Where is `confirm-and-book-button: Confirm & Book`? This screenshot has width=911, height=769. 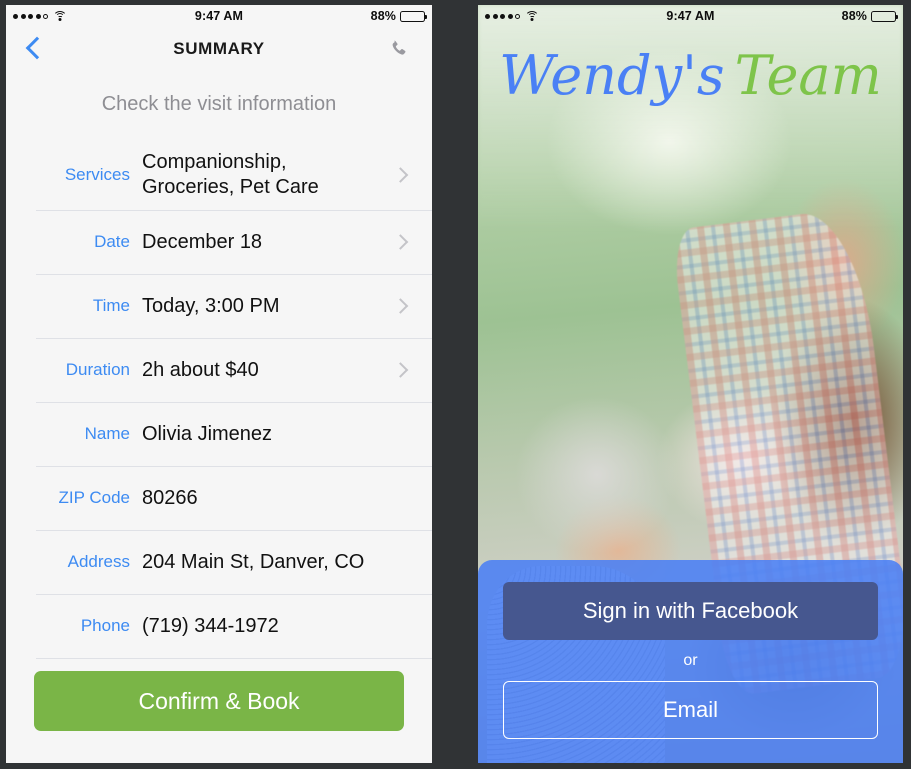
confirm-and-book-button: Confirm & Book is located at coordinates (219, 701).